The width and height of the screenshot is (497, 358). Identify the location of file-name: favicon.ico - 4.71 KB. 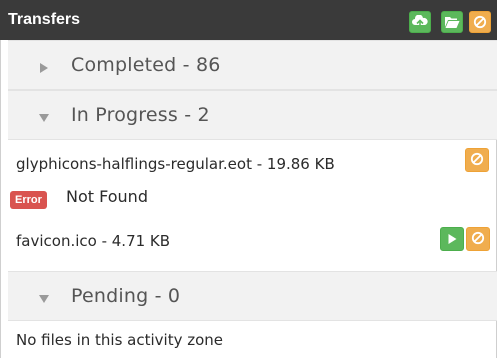
(93, 241).